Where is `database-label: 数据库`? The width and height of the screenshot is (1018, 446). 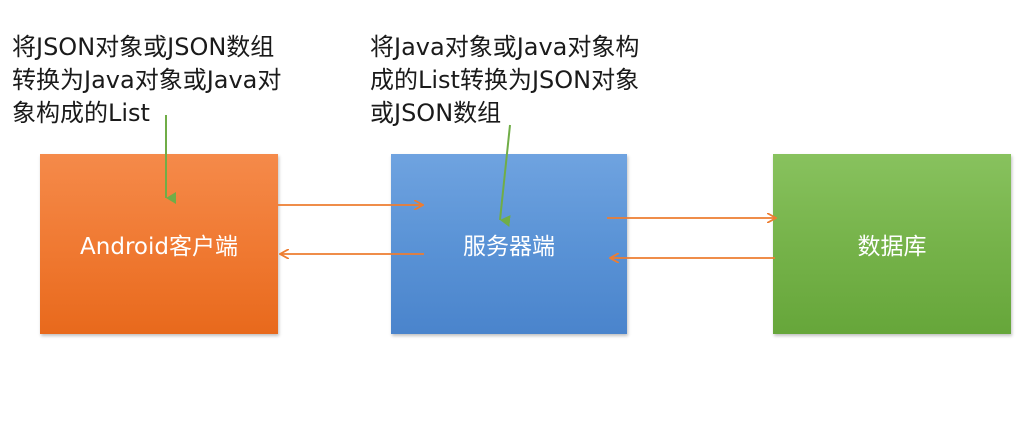
database-label: 数据库 is located at coordinates (892, 247).